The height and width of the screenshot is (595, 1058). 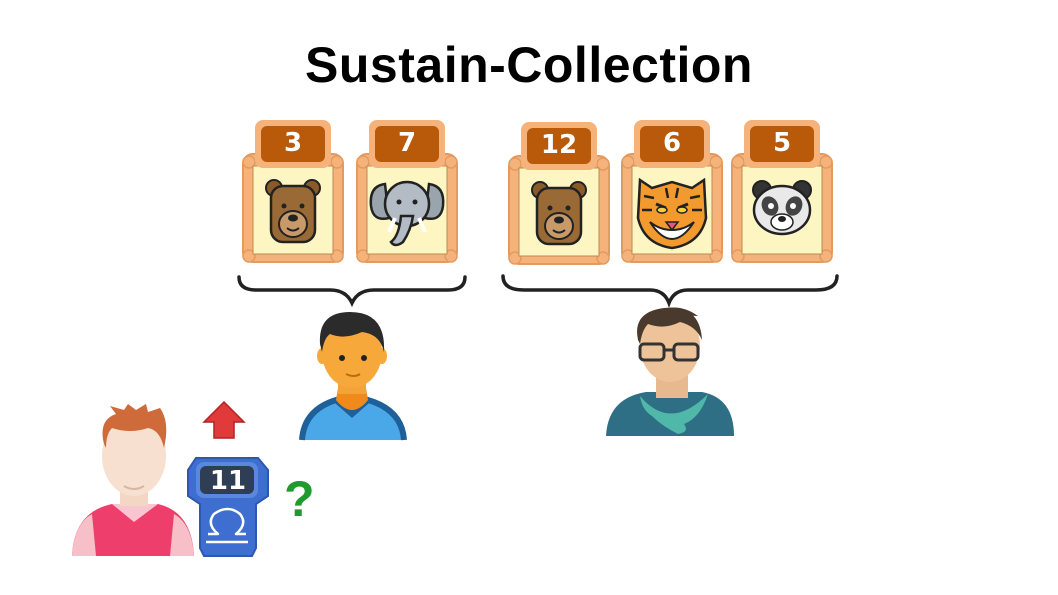 I want to click on question-mark: ?, so click(x=299, y=499).